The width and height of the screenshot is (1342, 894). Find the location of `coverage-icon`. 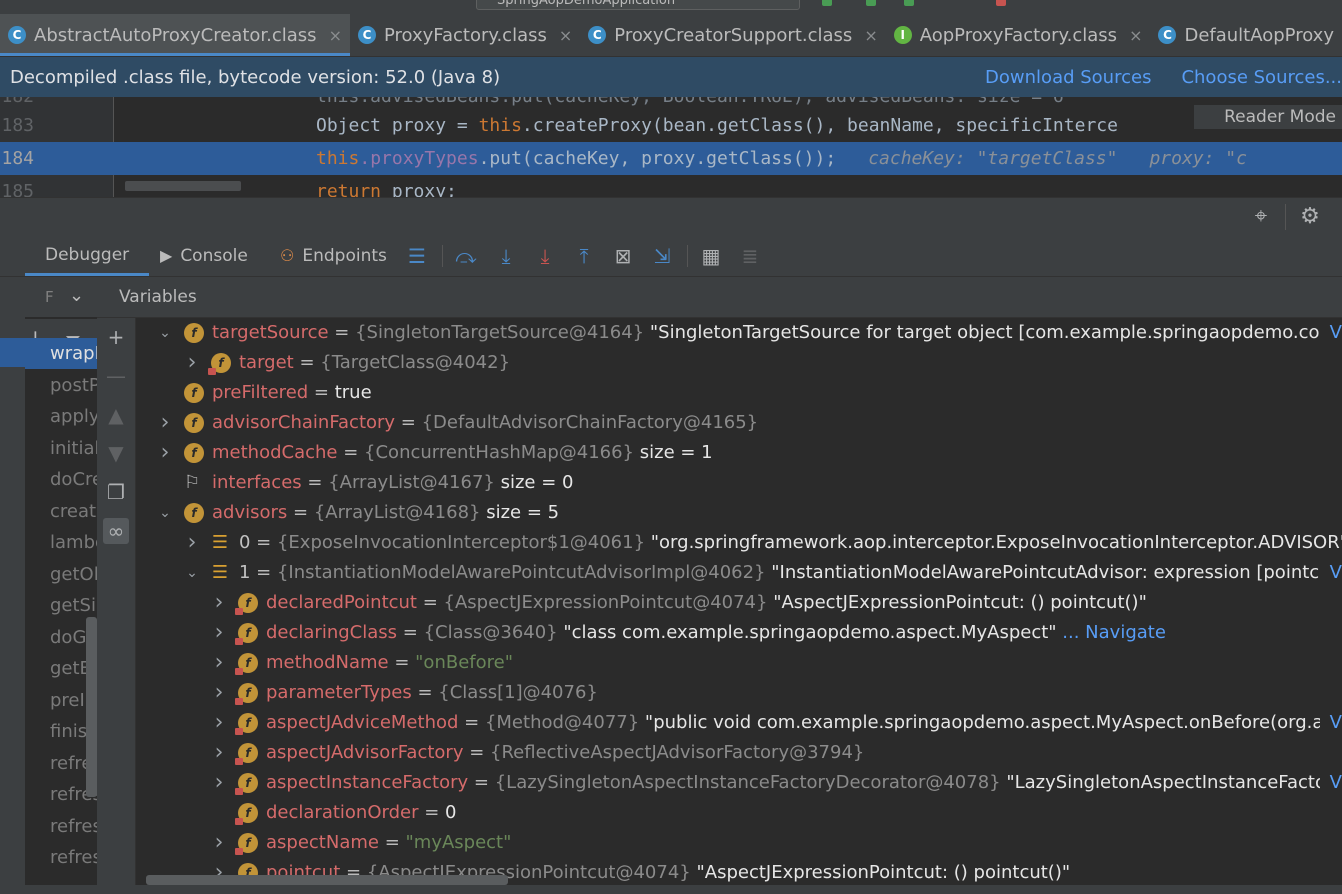

coverage-icon is located at coordinates (909, 3).